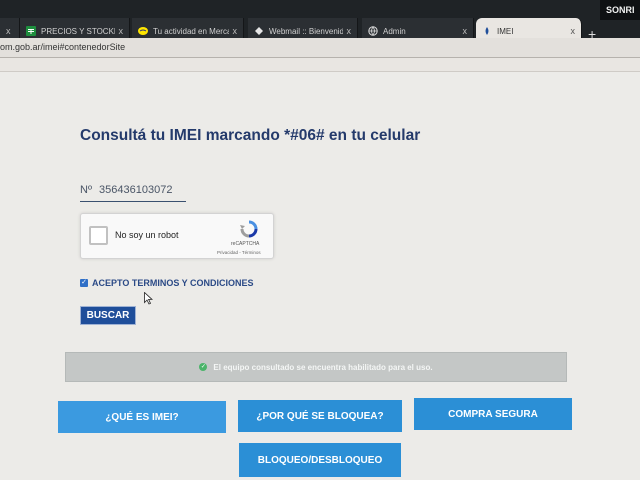  Describe the element at coordinates (493, 414) in the screenshot. I see `safe-purchase-button: COMPRA SEGURA` at that location.